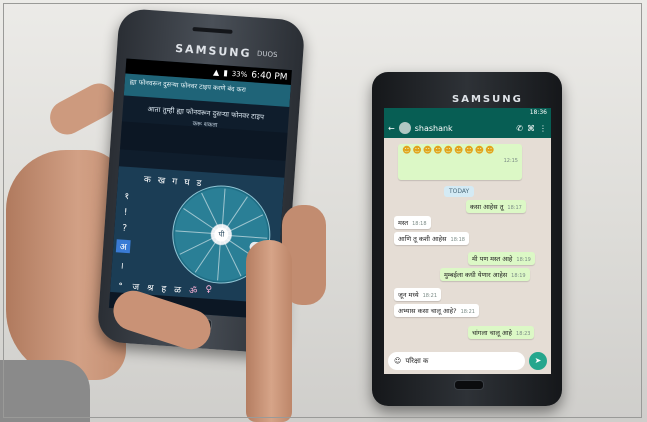  What do you see at coordinates (125, 212) in the screenshot?
I see `key: !` at bounding box center [125, 212].